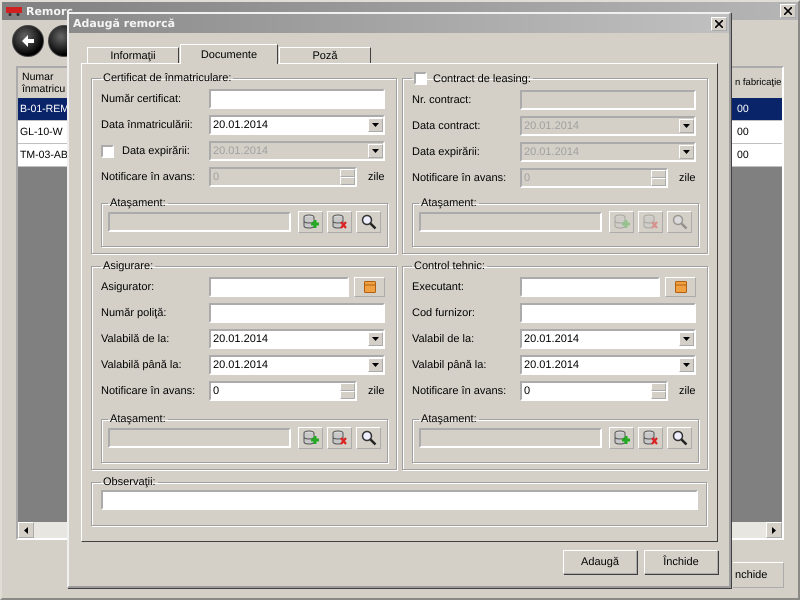 Image resolution: width=800 pixels, height=600 pixels. I want to click on back-button, so click(28, 41).